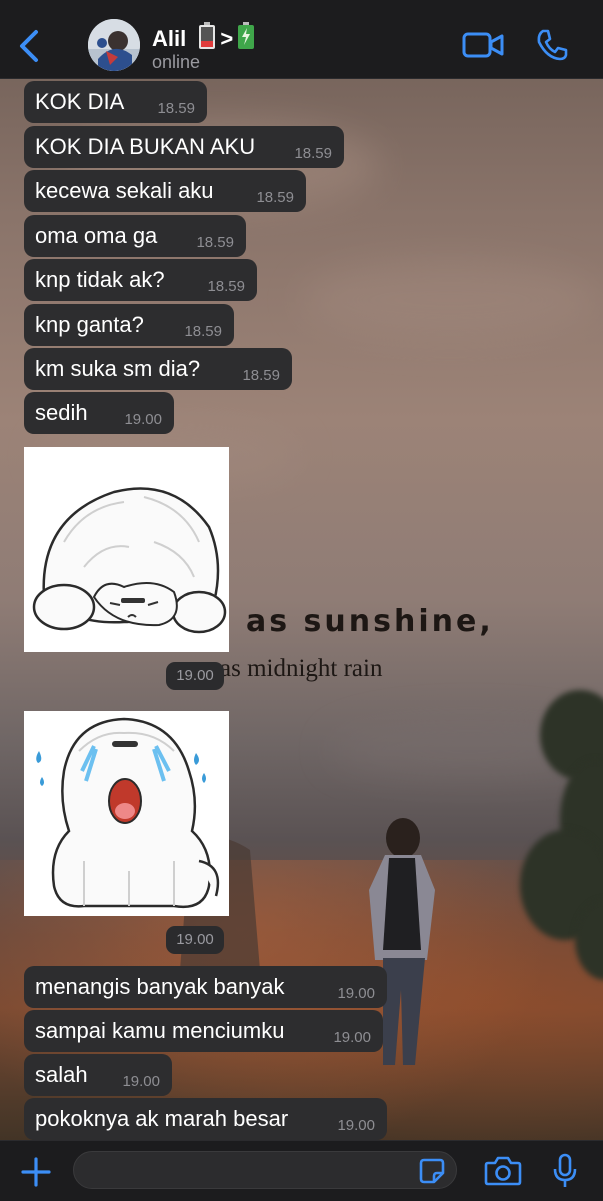  Describe the element at coordinates (160, 986) in the screenshot. I see `message-text: menangis banyak banyak` at that location.